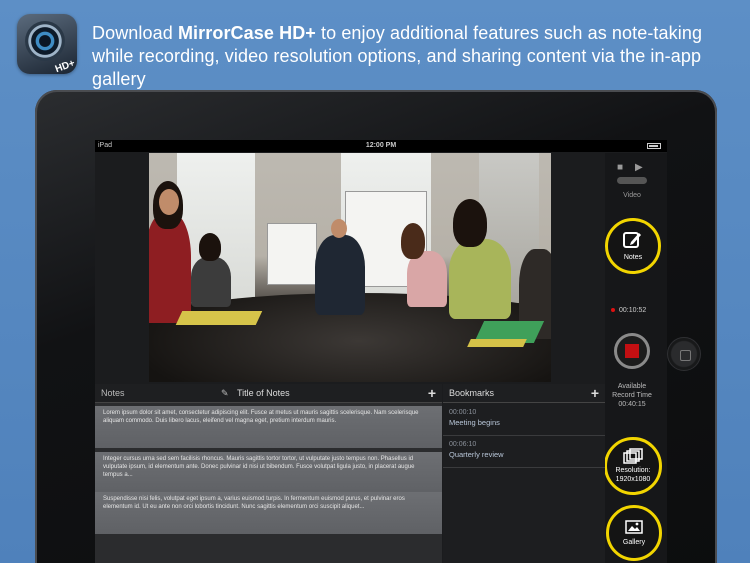 The height and width of the screenshot is (563, 750). I want to click on add-note-button: +, so click(432, 393).